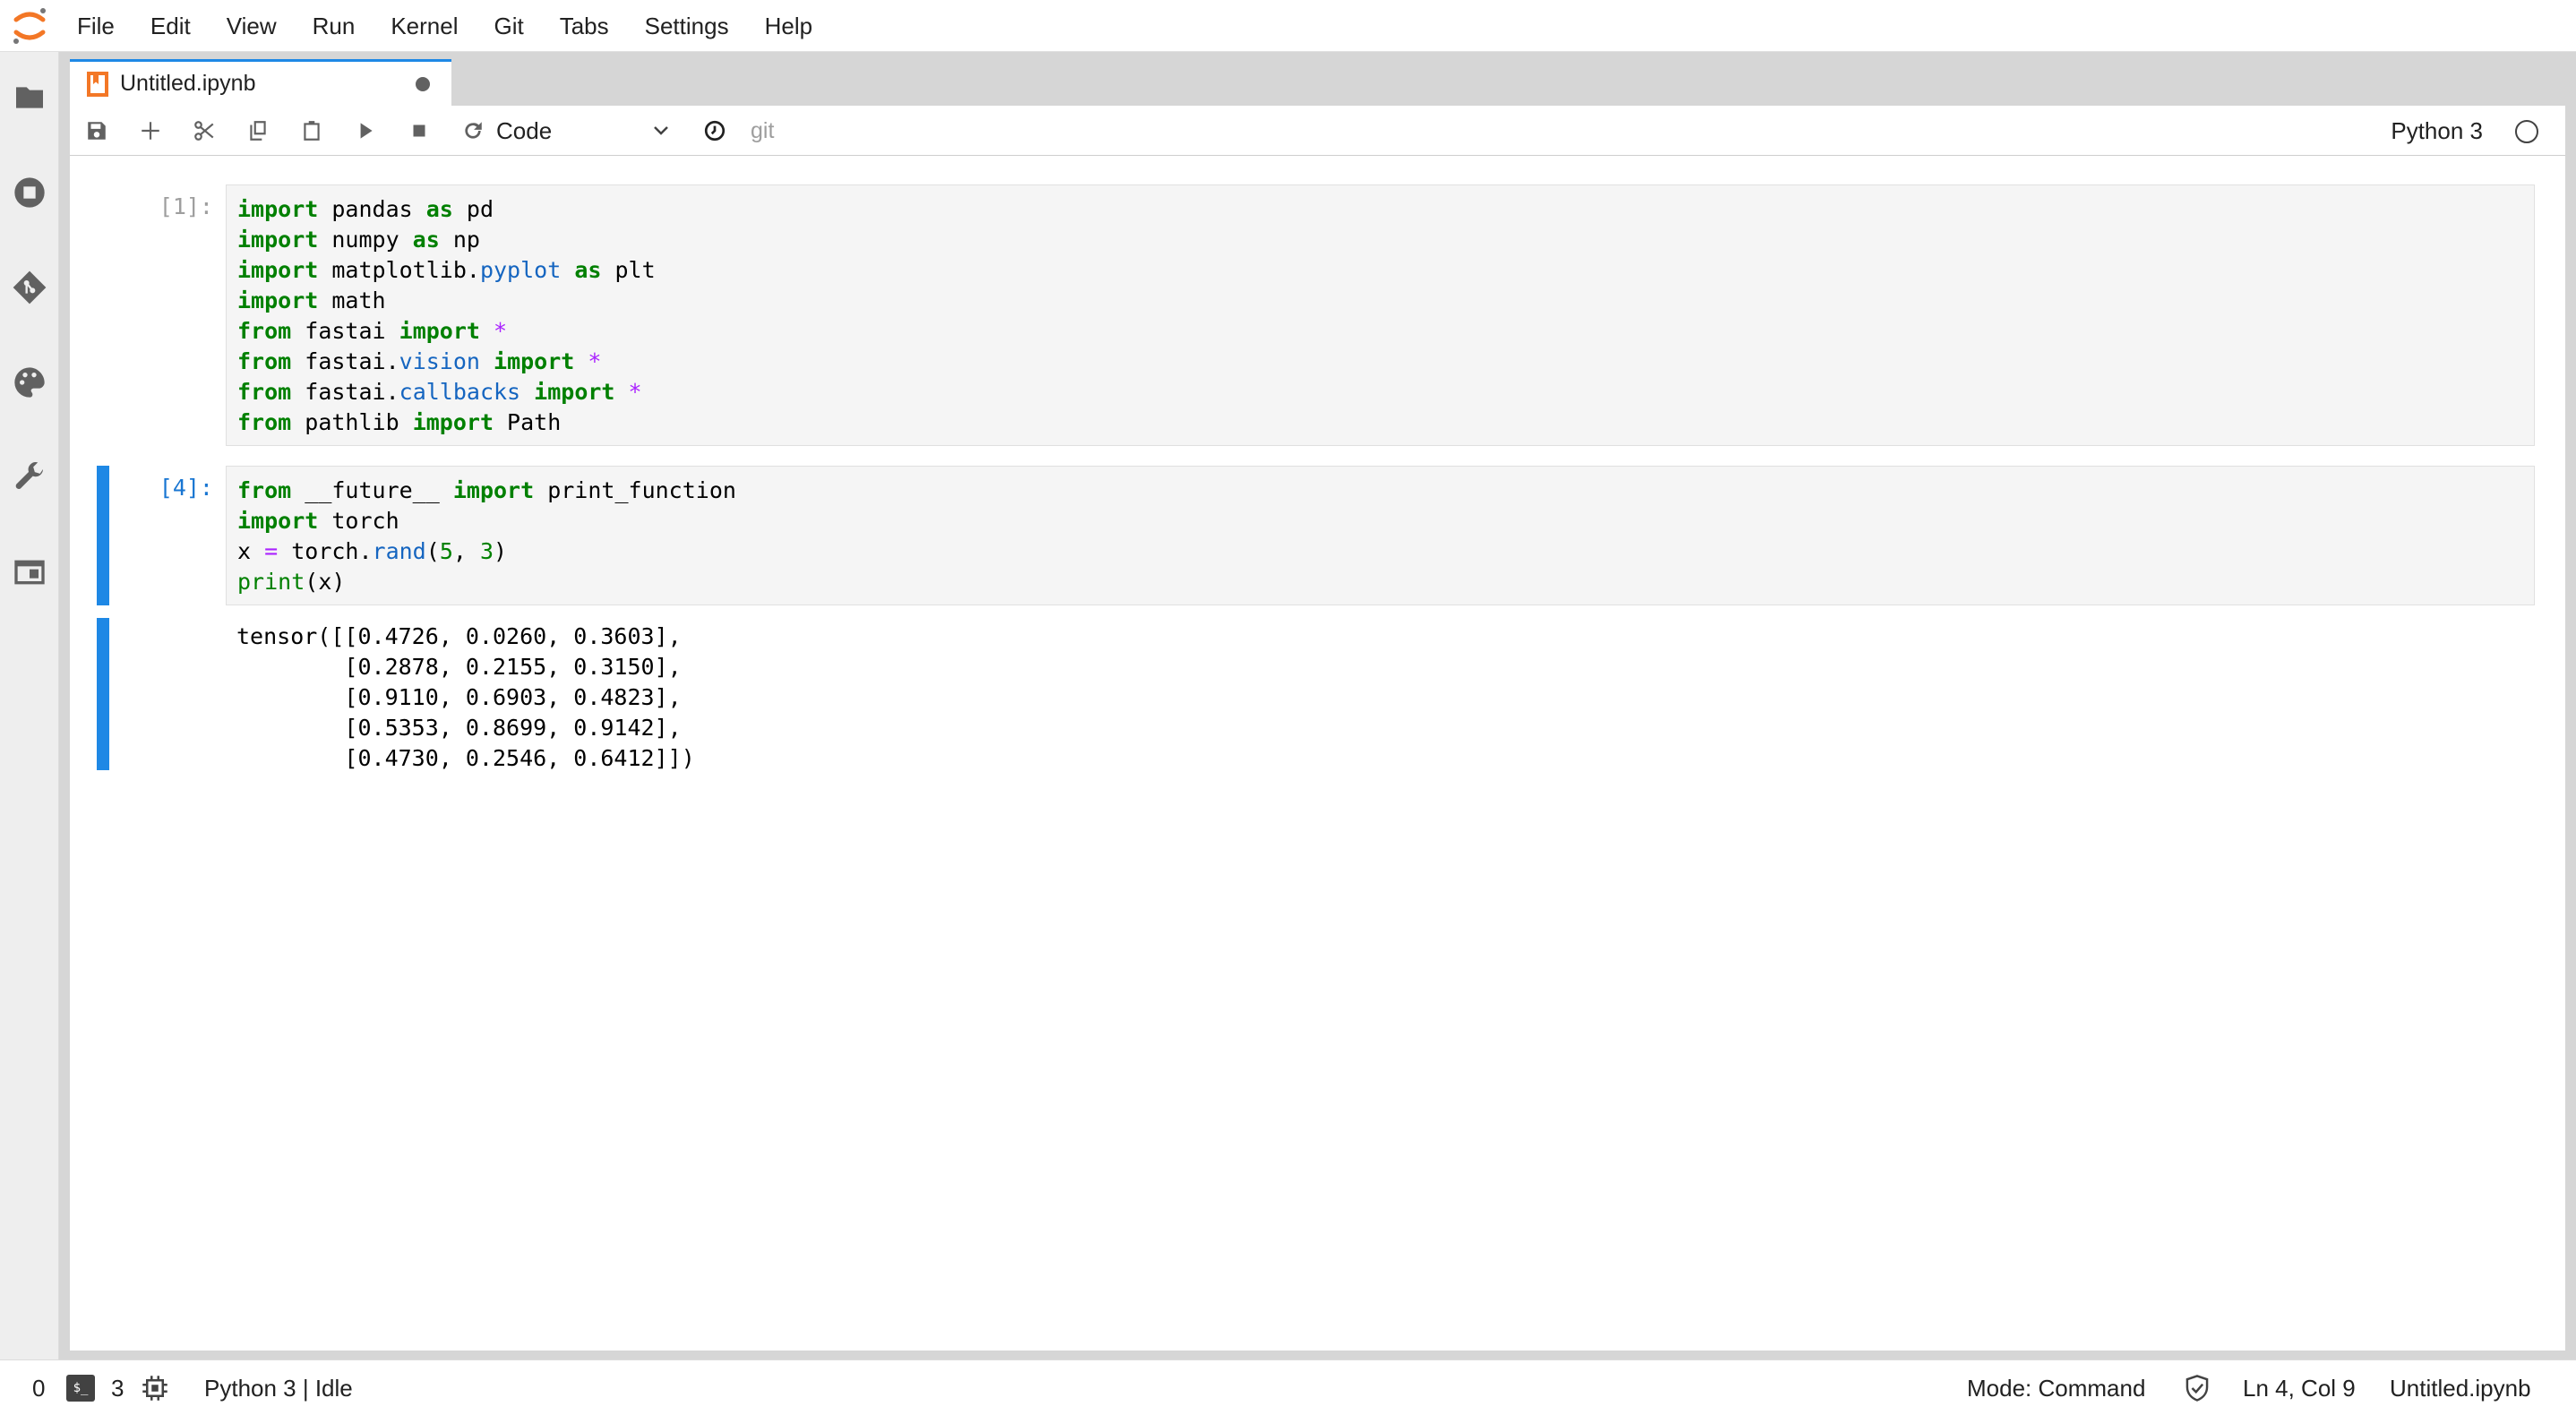 The image size is (2576, 1415). What do you see at coordinates (2526, 131) in the screenshot?
I see `kernel-status-icon` at bounding box center [2526, 131].